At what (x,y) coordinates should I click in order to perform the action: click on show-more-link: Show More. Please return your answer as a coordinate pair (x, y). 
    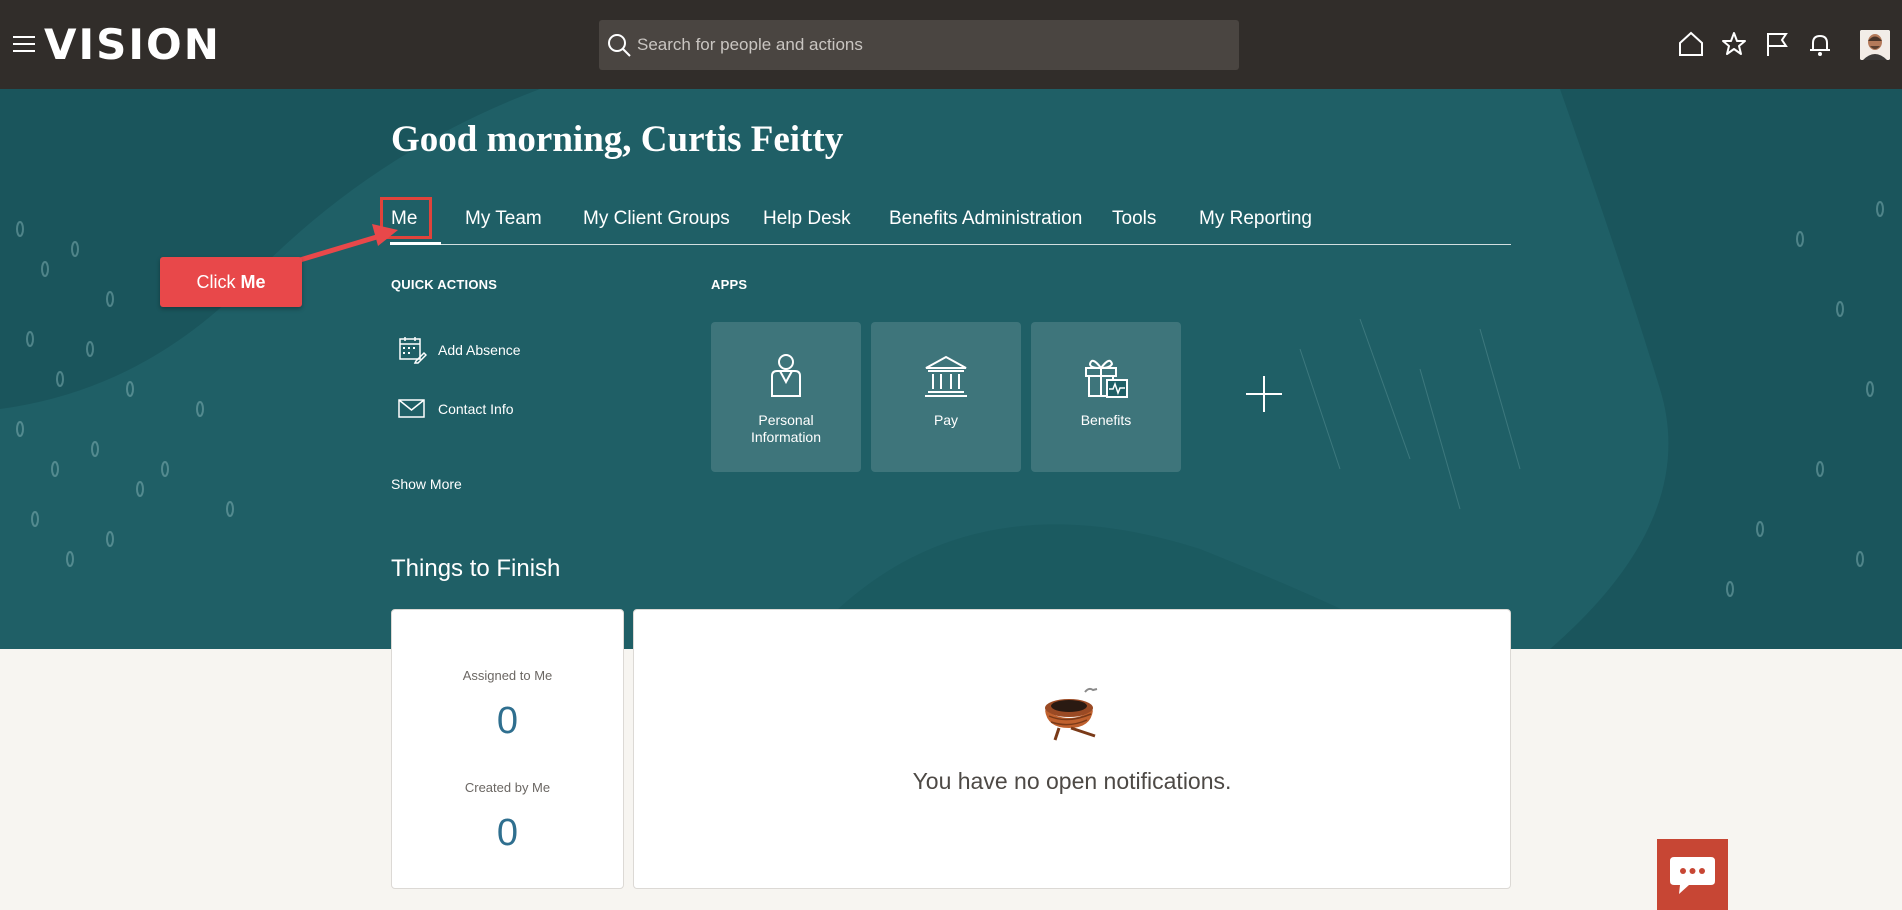
    Looking at the image, I should click on (426, 484).